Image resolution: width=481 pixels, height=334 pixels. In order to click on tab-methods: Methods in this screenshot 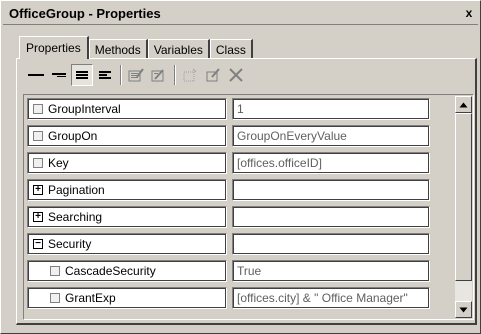, I will do `click(118, 49)`.